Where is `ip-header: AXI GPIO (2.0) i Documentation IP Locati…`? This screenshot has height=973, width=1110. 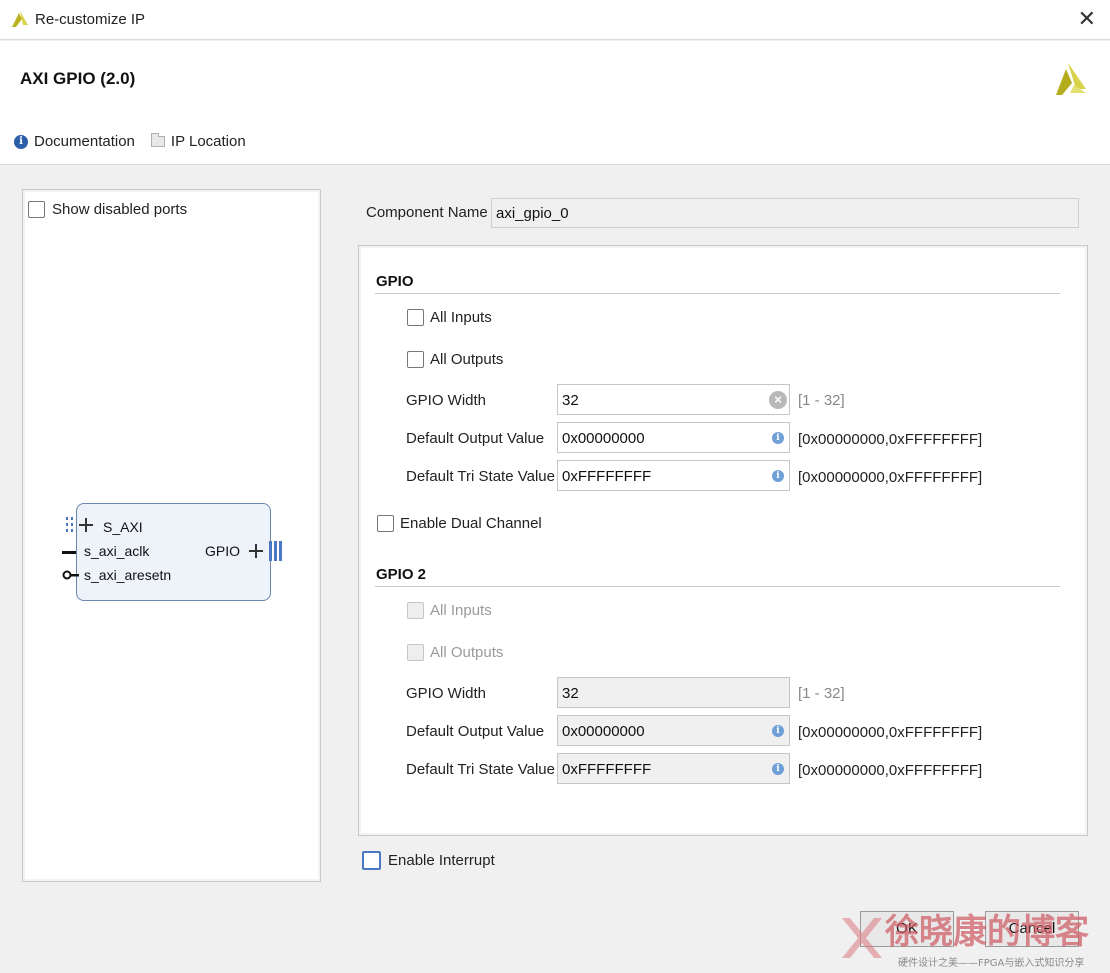
ip-header: AXI GPIO (2.0) i Documentation IP Locati… is located at coordinates (555, 103).